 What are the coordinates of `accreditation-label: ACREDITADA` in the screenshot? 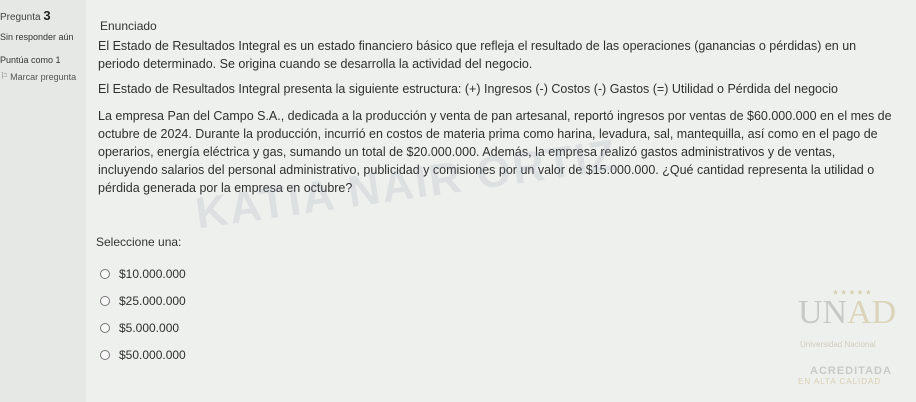 It's located at (851, 371).